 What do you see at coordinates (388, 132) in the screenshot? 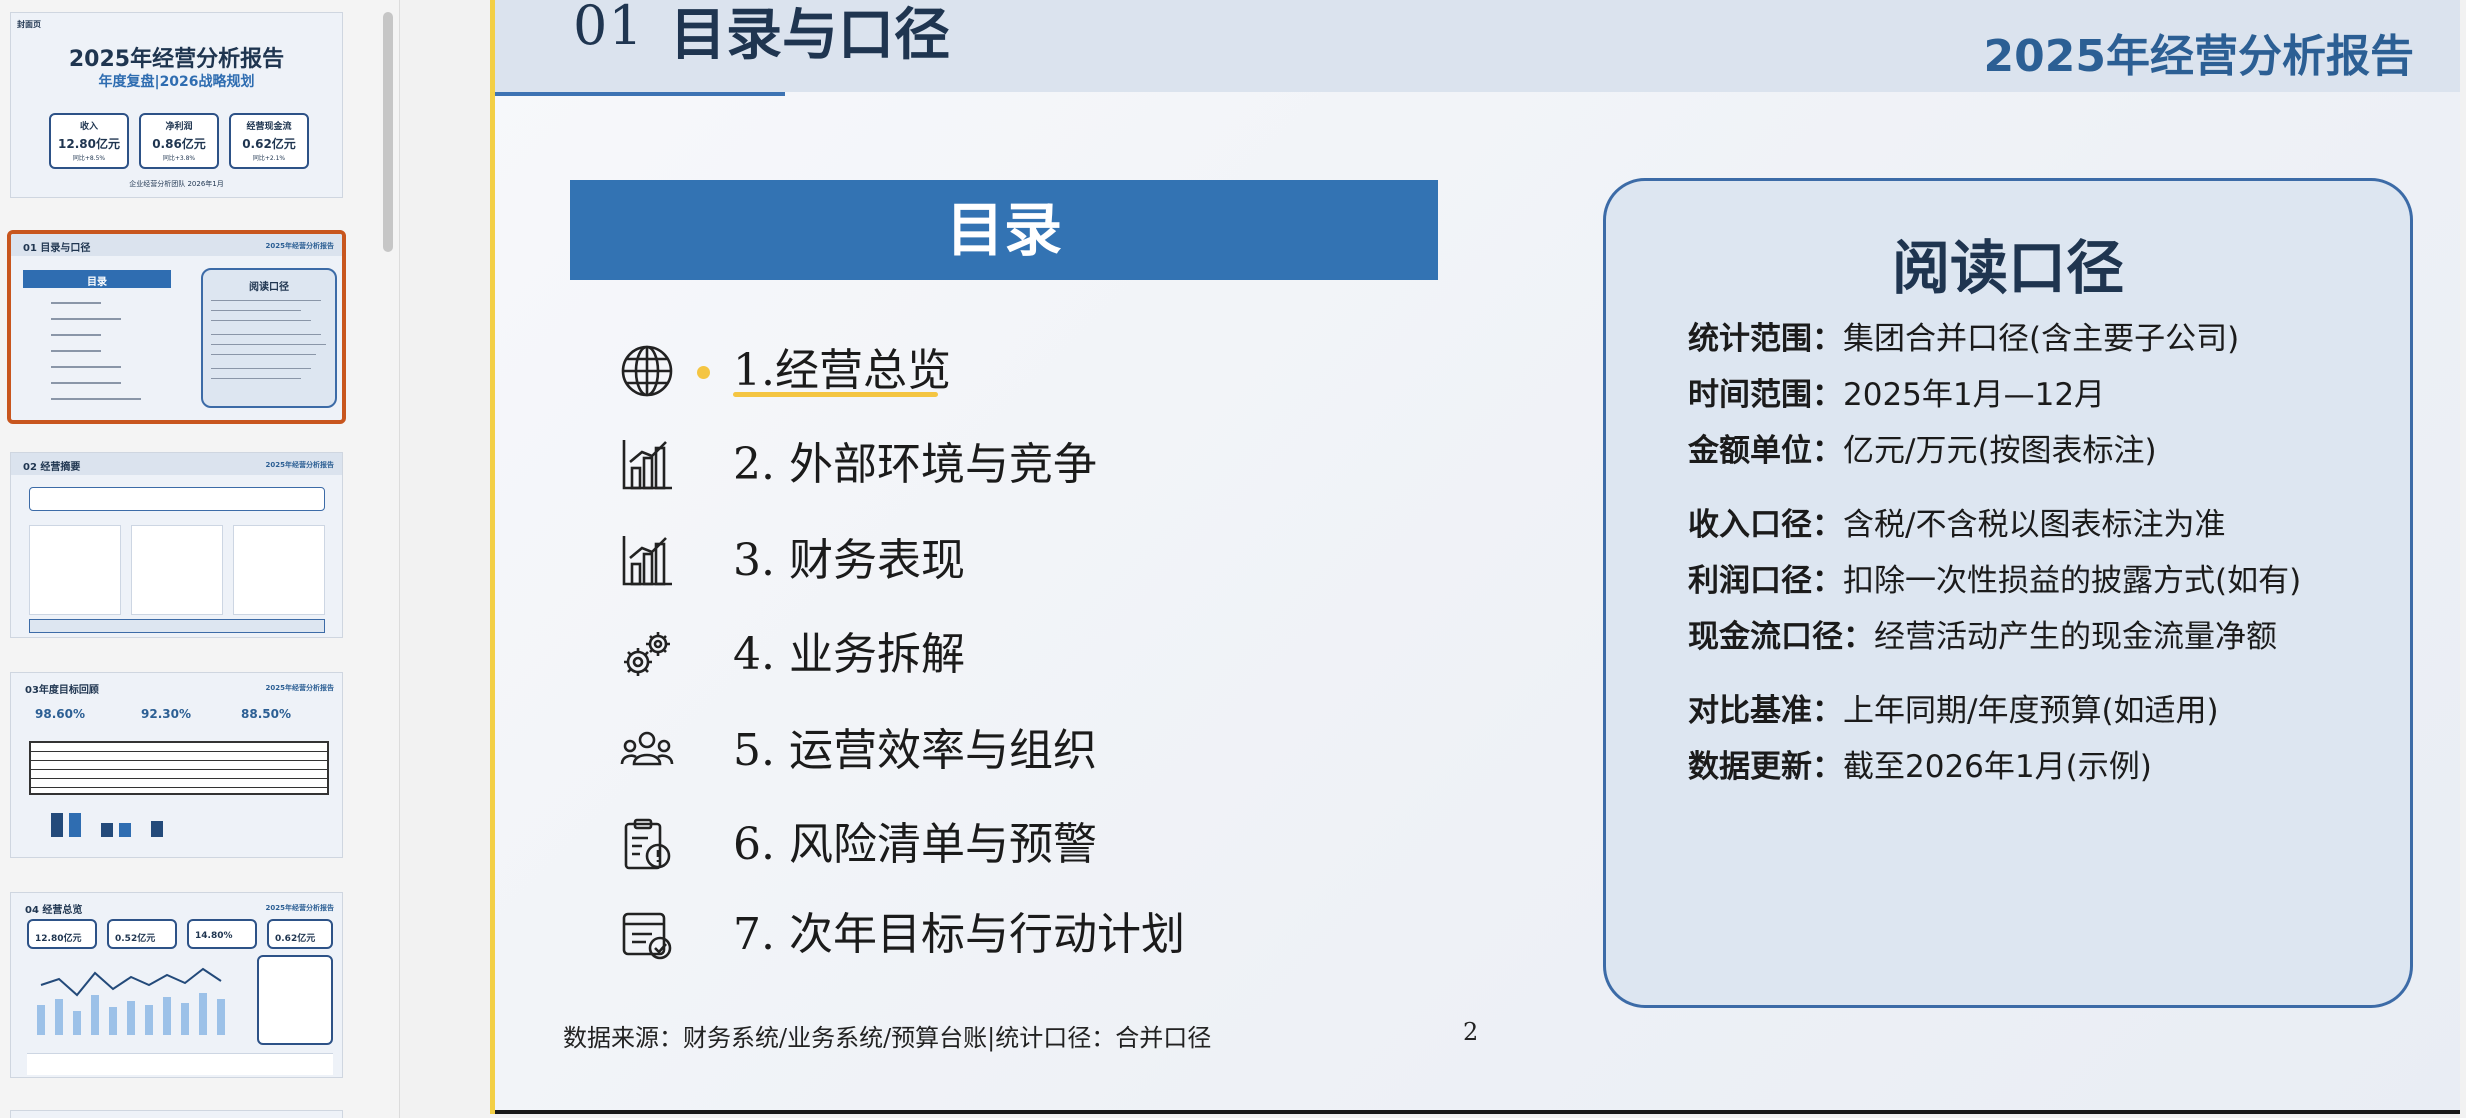
I see `thumbnail-scrollbar` at bounding box center [388, 132].